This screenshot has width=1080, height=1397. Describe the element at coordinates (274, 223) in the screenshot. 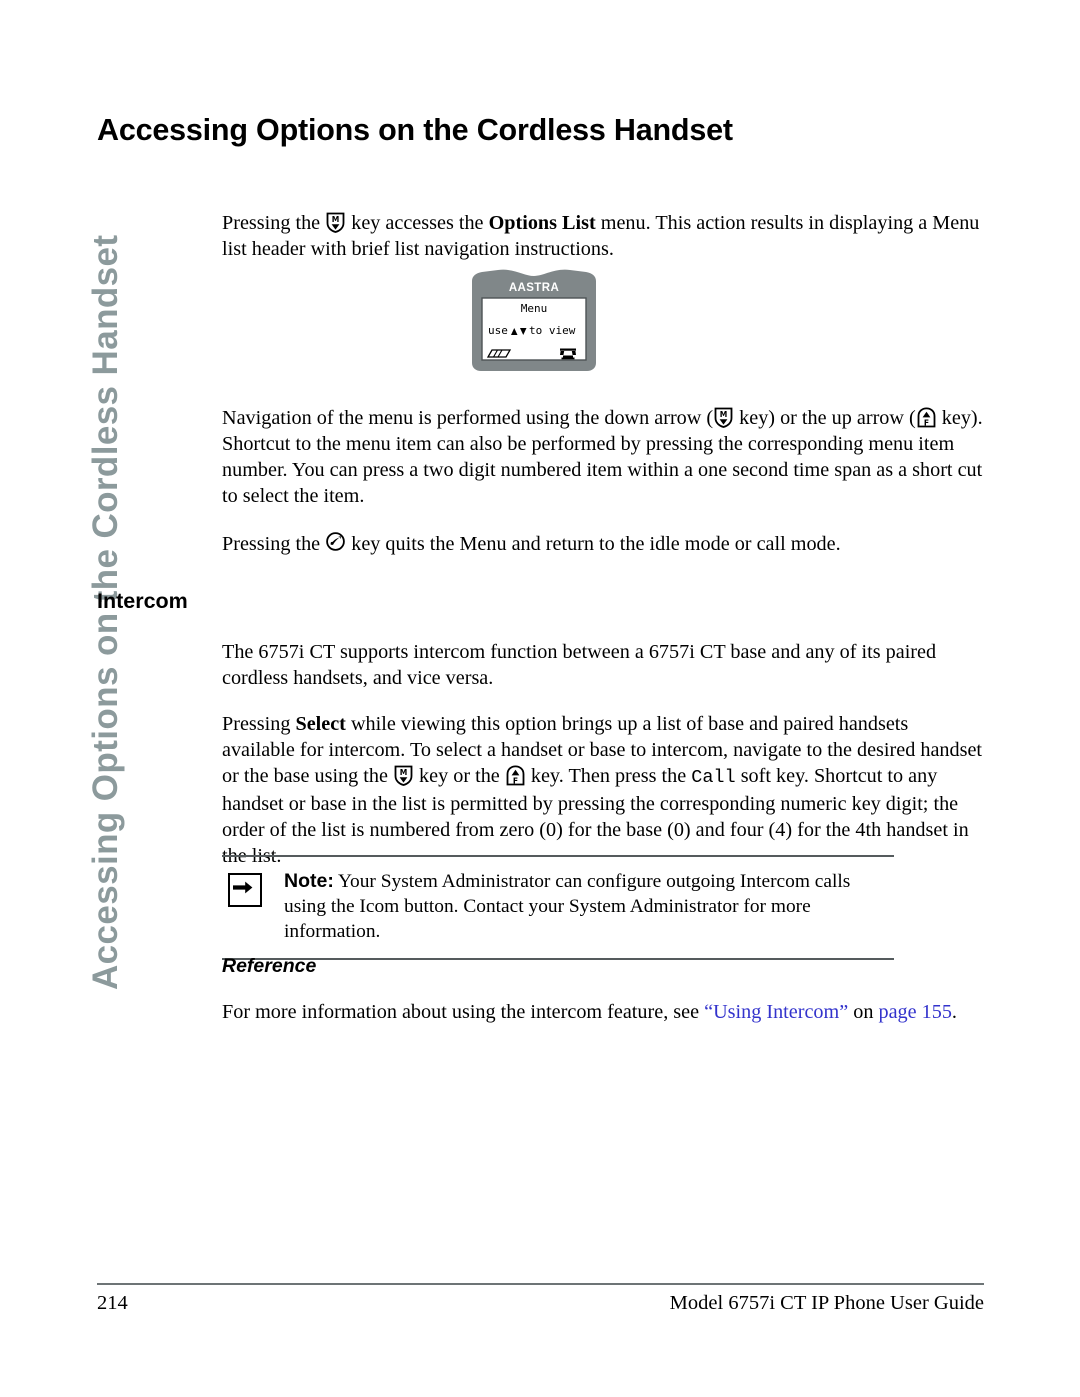

I see `intro-text-a: Pressing the` at that location.